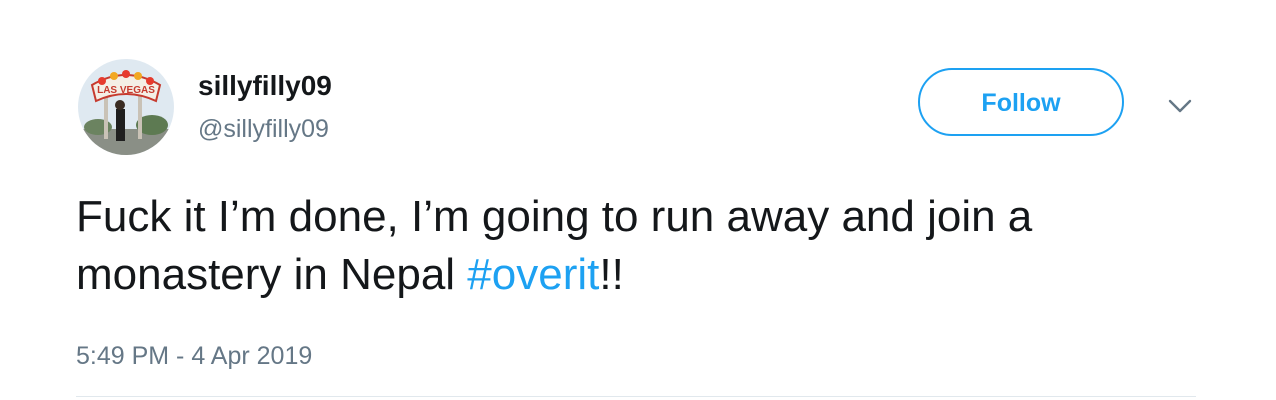 This screenshot has width=1276, height=400. I want to click on avatar-image: LAS VEGAS, so click(126, 107).